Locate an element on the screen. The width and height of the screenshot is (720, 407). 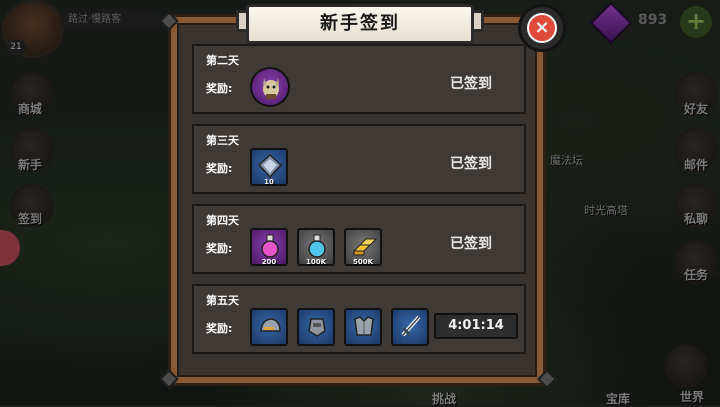
sword-icon is located at coordinates (410, 327).